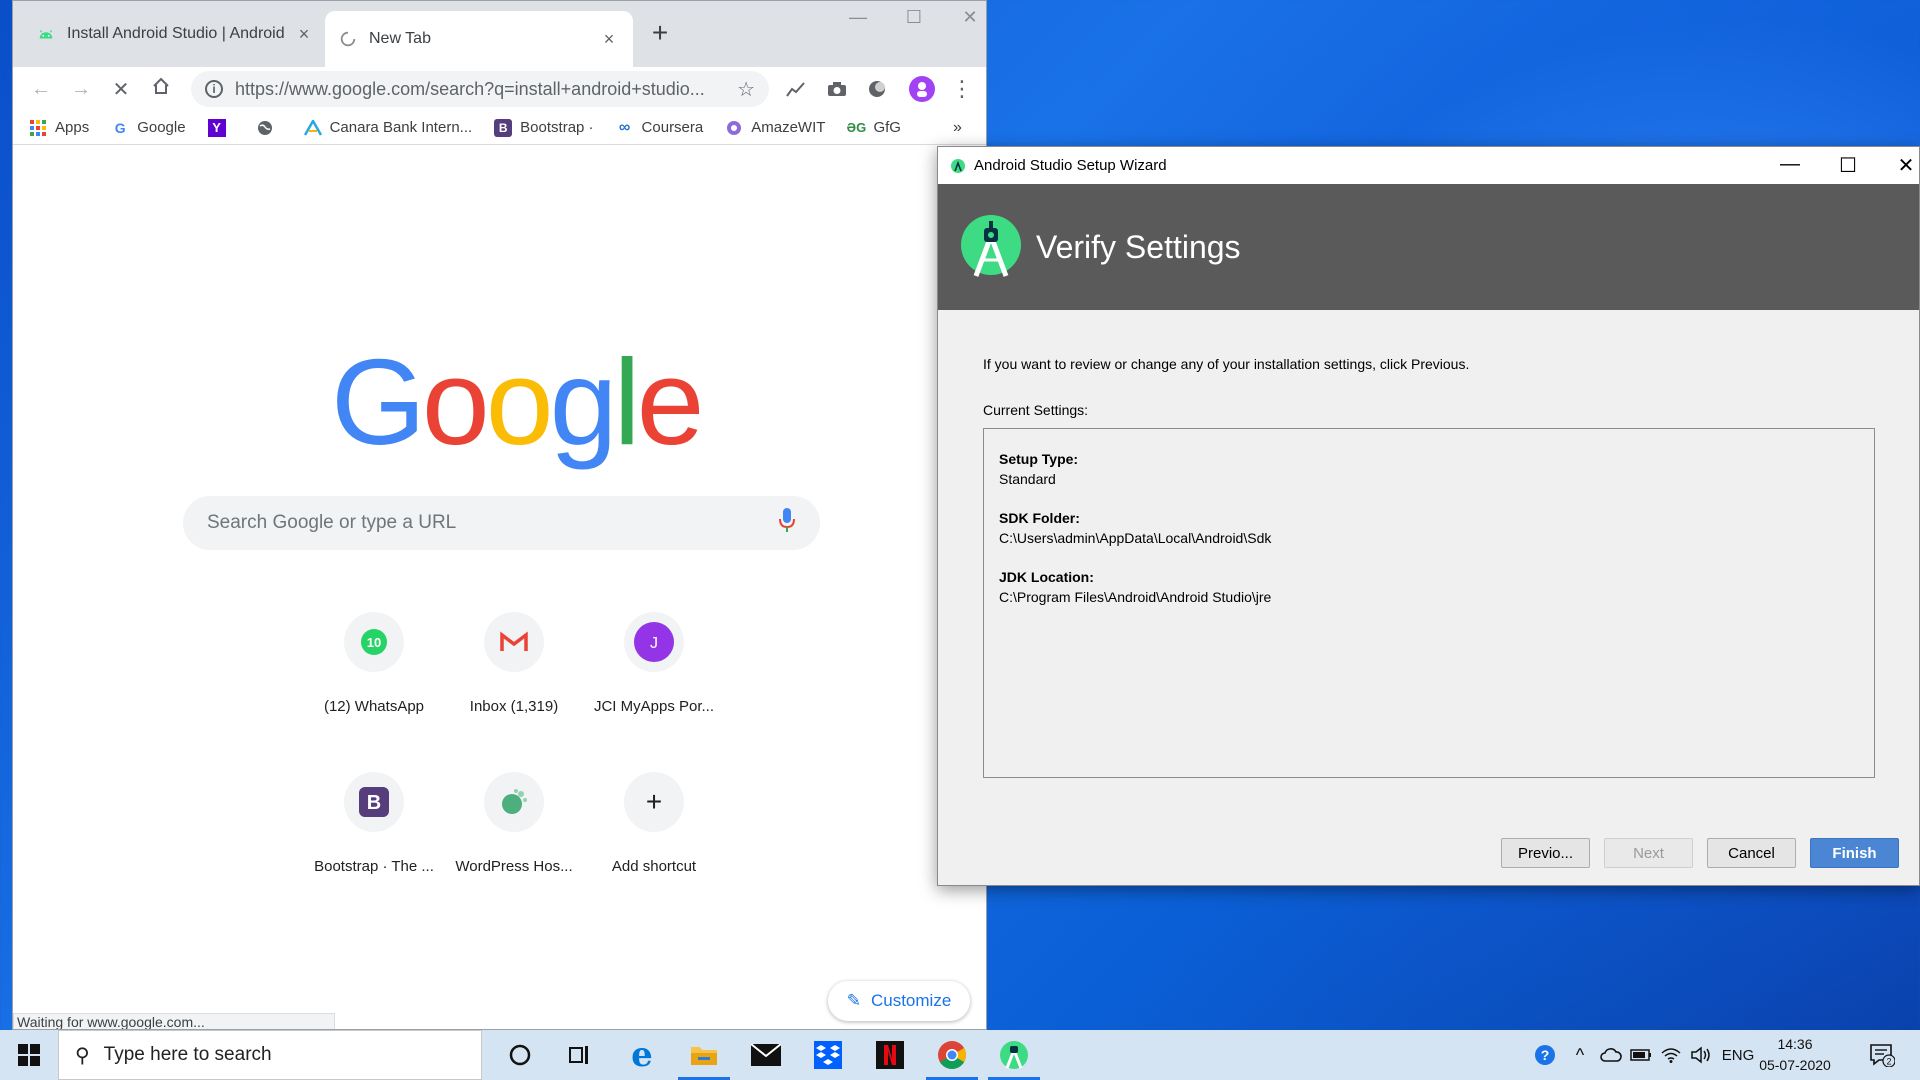 The height and width of the screenshot is (1080, 1920). Describe the element at coordinates (911, 1000) in the screenshot. I see `customize-label: Customize` at that location.